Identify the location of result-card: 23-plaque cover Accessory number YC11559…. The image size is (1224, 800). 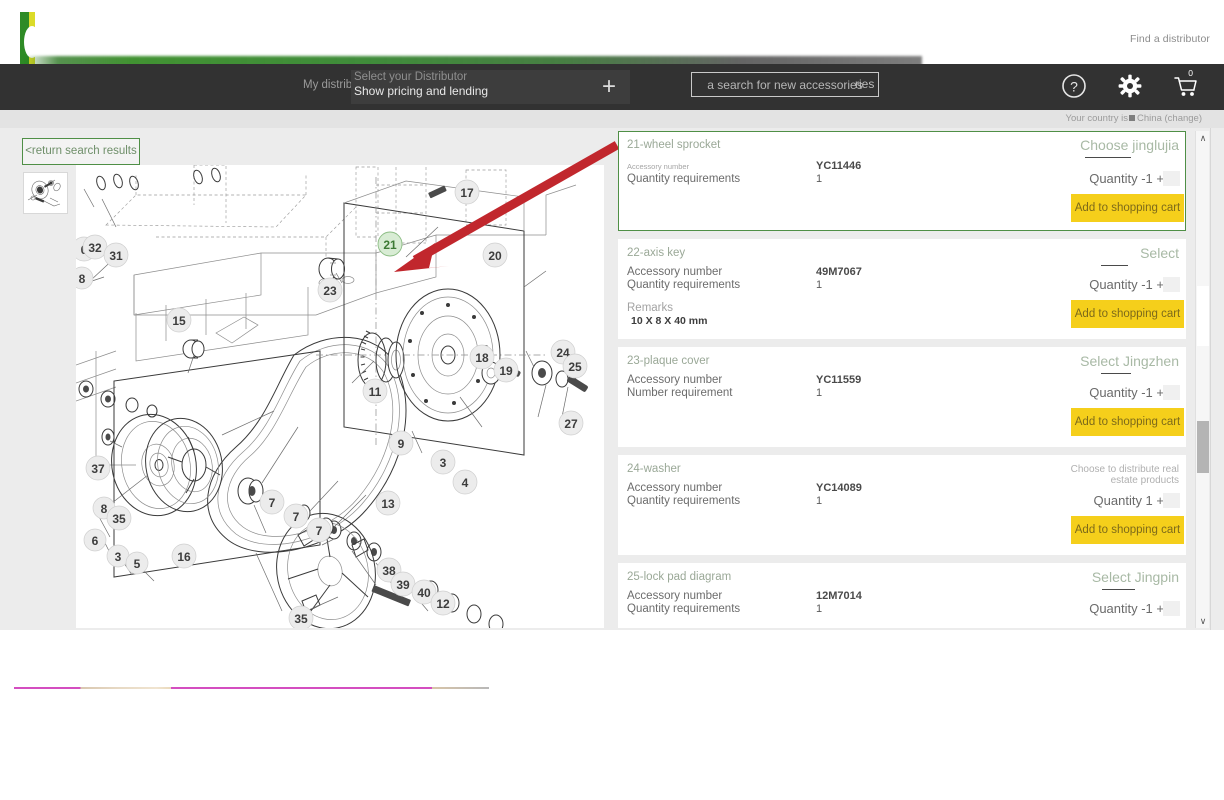
(902, 397).